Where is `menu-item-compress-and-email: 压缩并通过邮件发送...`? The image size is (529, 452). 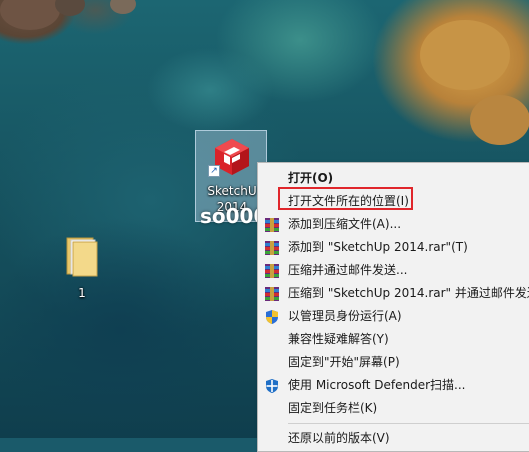 menu-item-compress-and-email: 压缩并通过邮件发送... is located at coordinates (393, 270).